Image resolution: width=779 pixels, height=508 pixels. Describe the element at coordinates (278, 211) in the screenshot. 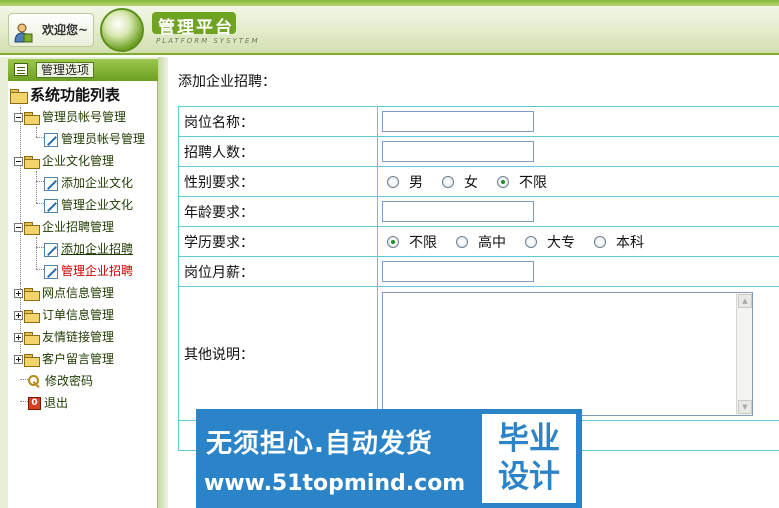

I see `age-label: 年龄要求：` at that location.